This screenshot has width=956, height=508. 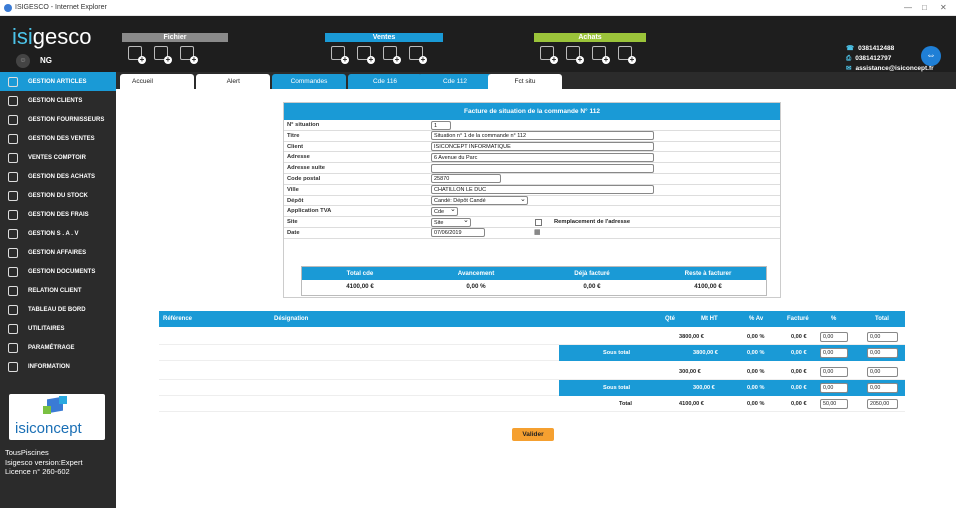 What do you see at coordinates (58, 233) in the screenshot?
I see `sidebar-item-8: GESTION S . A . V` at bounding box center [58, 233].